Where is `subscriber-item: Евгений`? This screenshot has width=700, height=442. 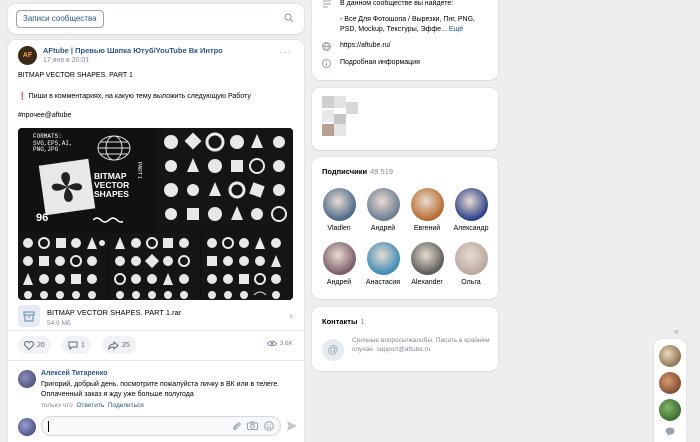
subscriber-item: Евгений is located at coordinates (427, 210).